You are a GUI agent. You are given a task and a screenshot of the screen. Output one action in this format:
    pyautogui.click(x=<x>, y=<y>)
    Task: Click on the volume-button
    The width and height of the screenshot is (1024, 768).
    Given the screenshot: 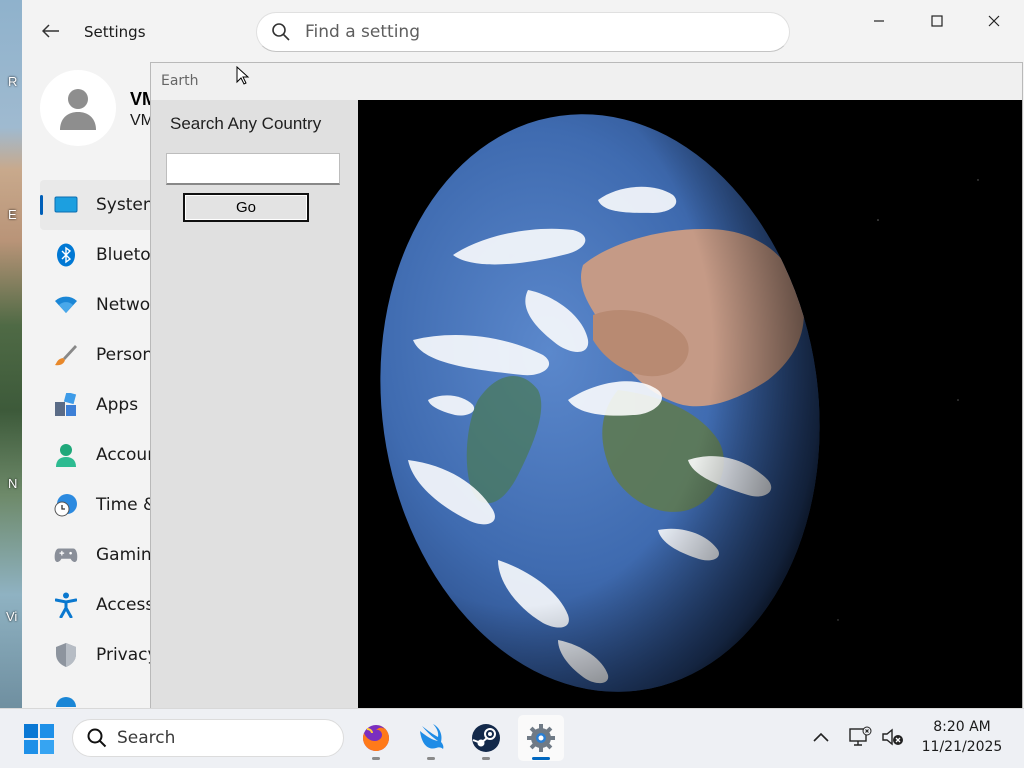 What is the action you would take?
    pyautogui.click(x=893, y=737)
    